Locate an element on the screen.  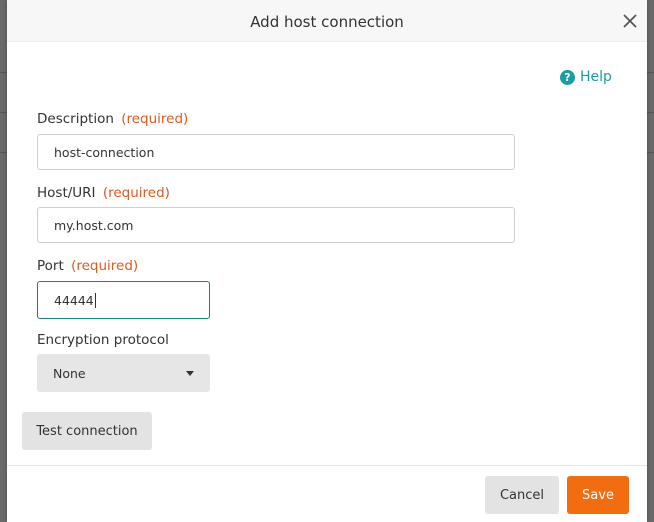
host-uri-label-text: Host/URI is located at coordinates (66, 193).